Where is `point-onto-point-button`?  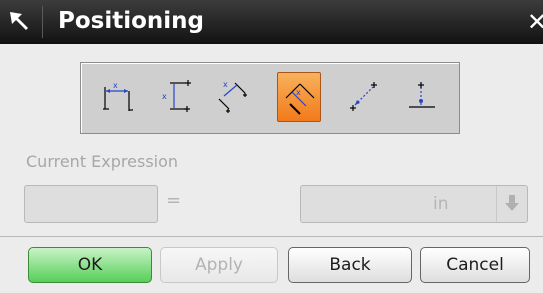
point-onto-point-button is located at coordinates (365, 97).